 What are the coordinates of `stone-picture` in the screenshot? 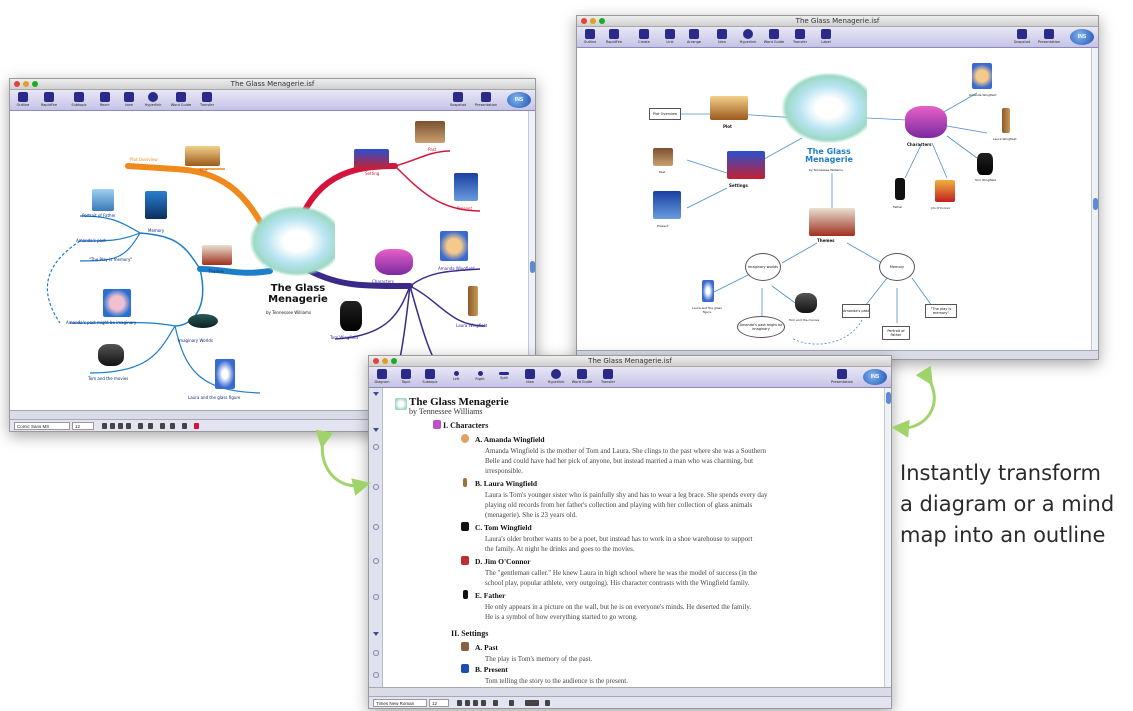 It's located at (203, 321).